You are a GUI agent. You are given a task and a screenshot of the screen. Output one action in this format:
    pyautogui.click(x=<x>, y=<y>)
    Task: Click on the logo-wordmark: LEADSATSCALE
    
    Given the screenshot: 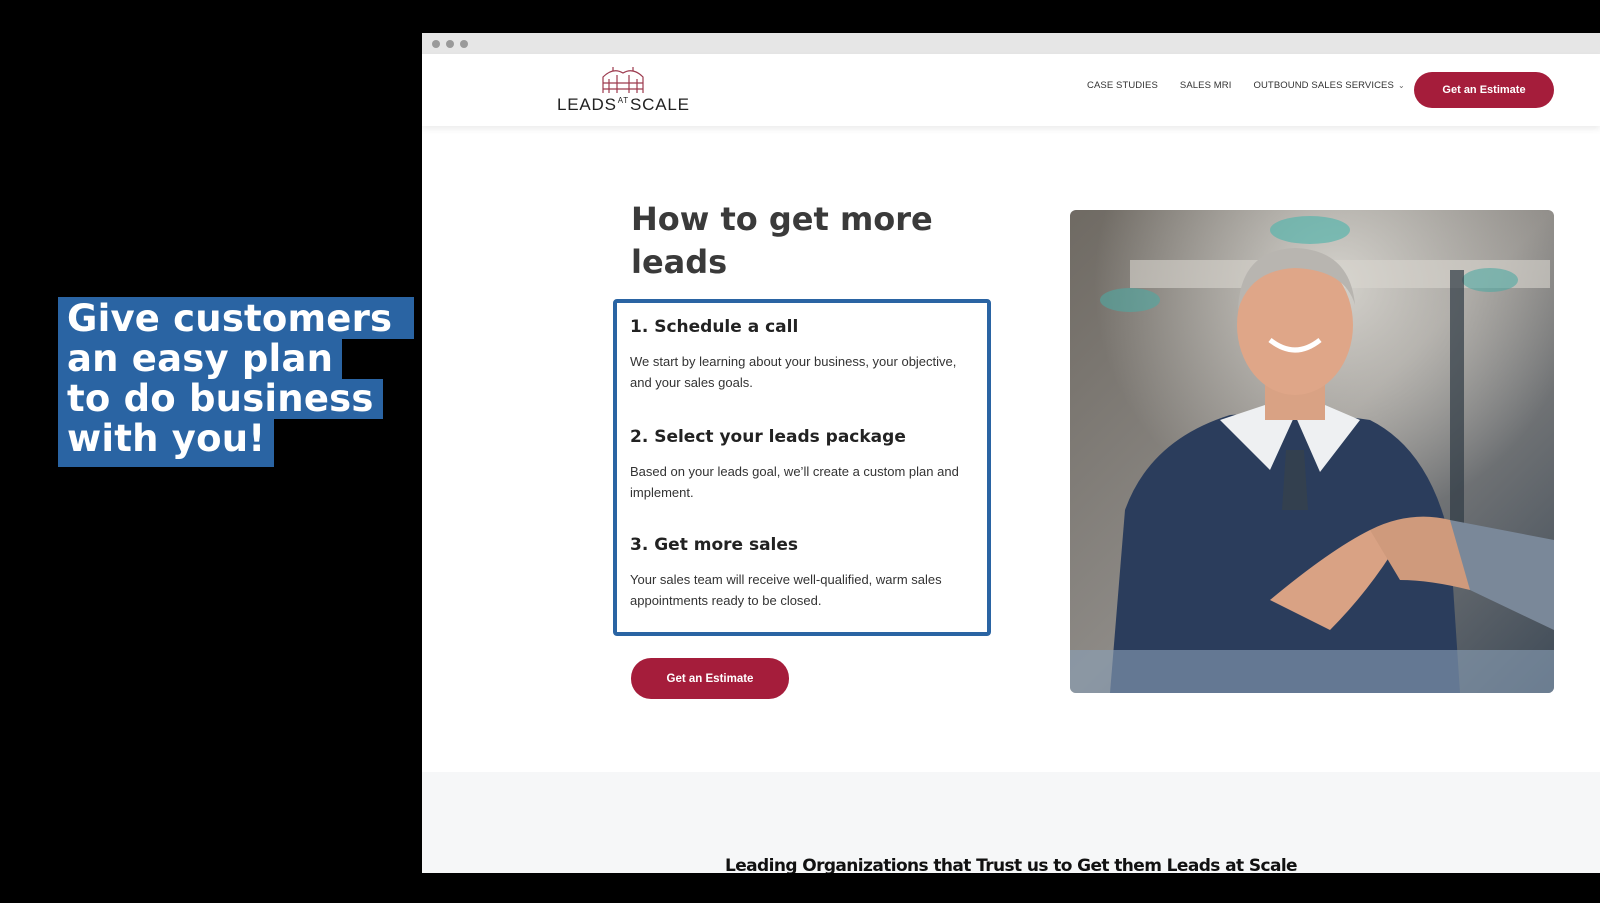 What is the action you would take?
    pyautogui.click(x=627, y=105)
    